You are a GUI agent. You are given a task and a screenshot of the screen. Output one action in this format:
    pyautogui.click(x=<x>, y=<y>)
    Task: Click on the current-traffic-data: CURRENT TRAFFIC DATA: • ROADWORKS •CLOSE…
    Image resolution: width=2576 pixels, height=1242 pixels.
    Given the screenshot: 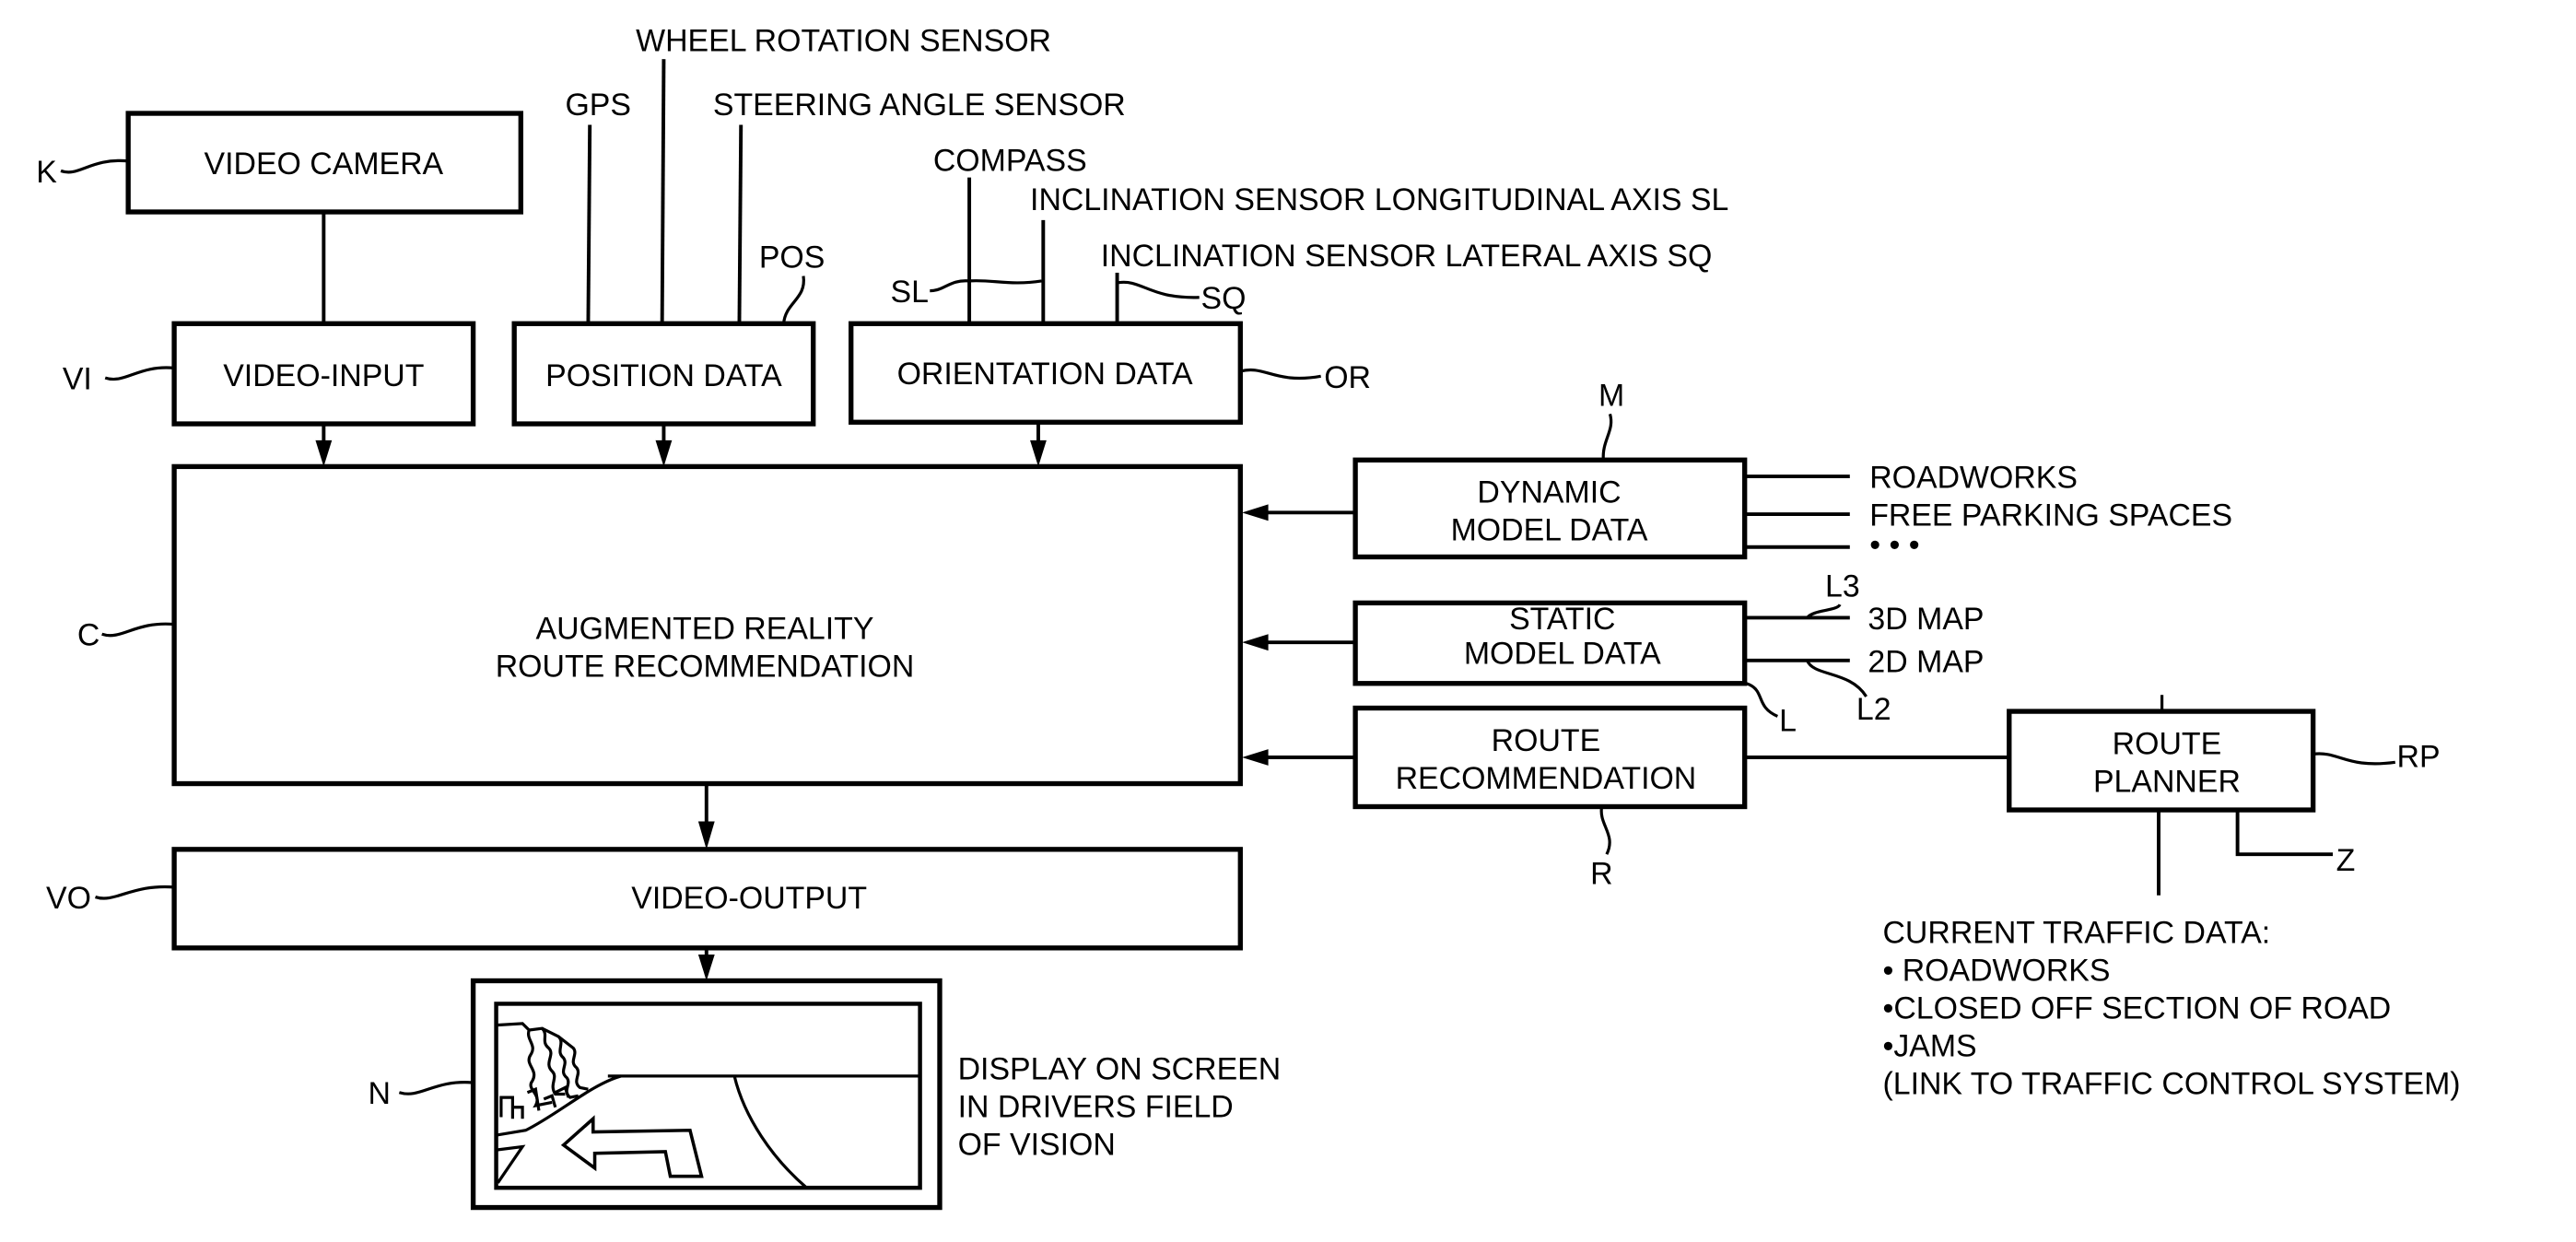 What is the action you would take?
    pyautogui.click(x=2171, y=1008)
    